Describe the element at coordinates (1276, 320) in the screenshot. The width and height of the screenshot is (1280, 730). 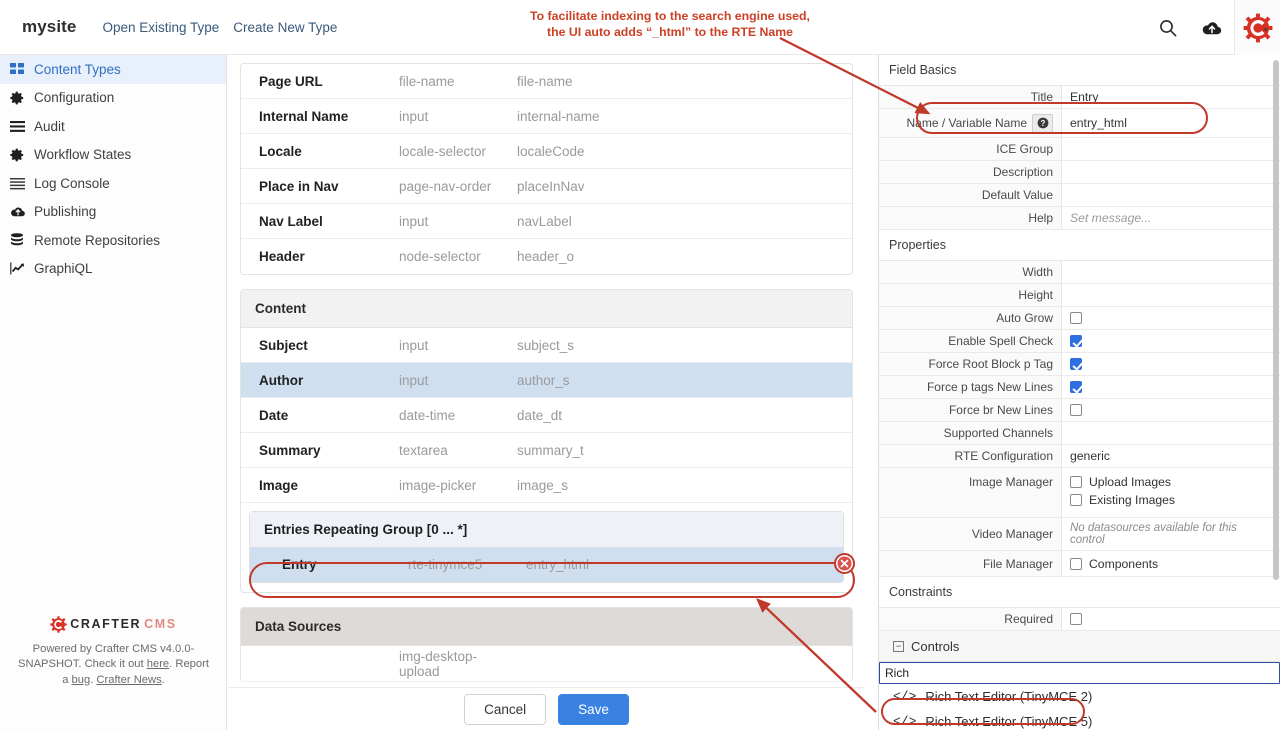
I see `right-panel-scrollbar` at that location.